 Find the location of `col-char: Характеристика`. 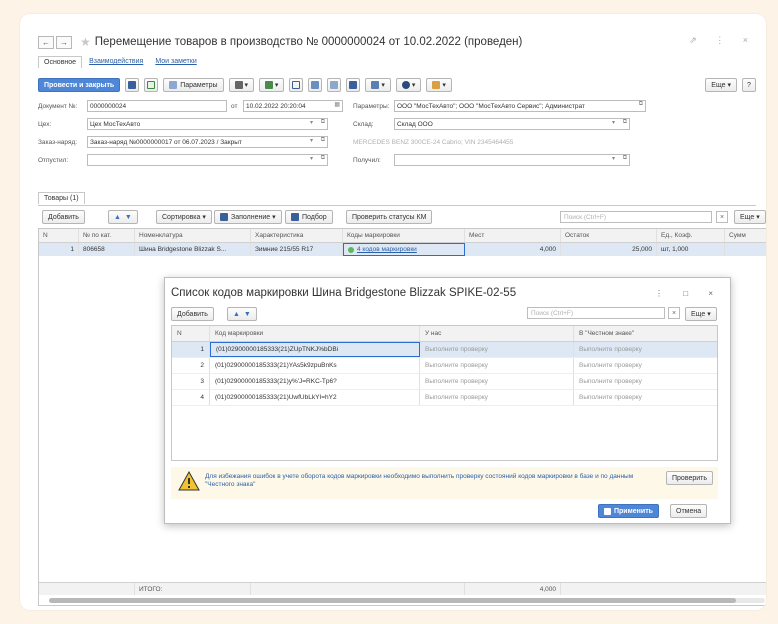

col-char: Характеристика is located at coordinates (297, 235).